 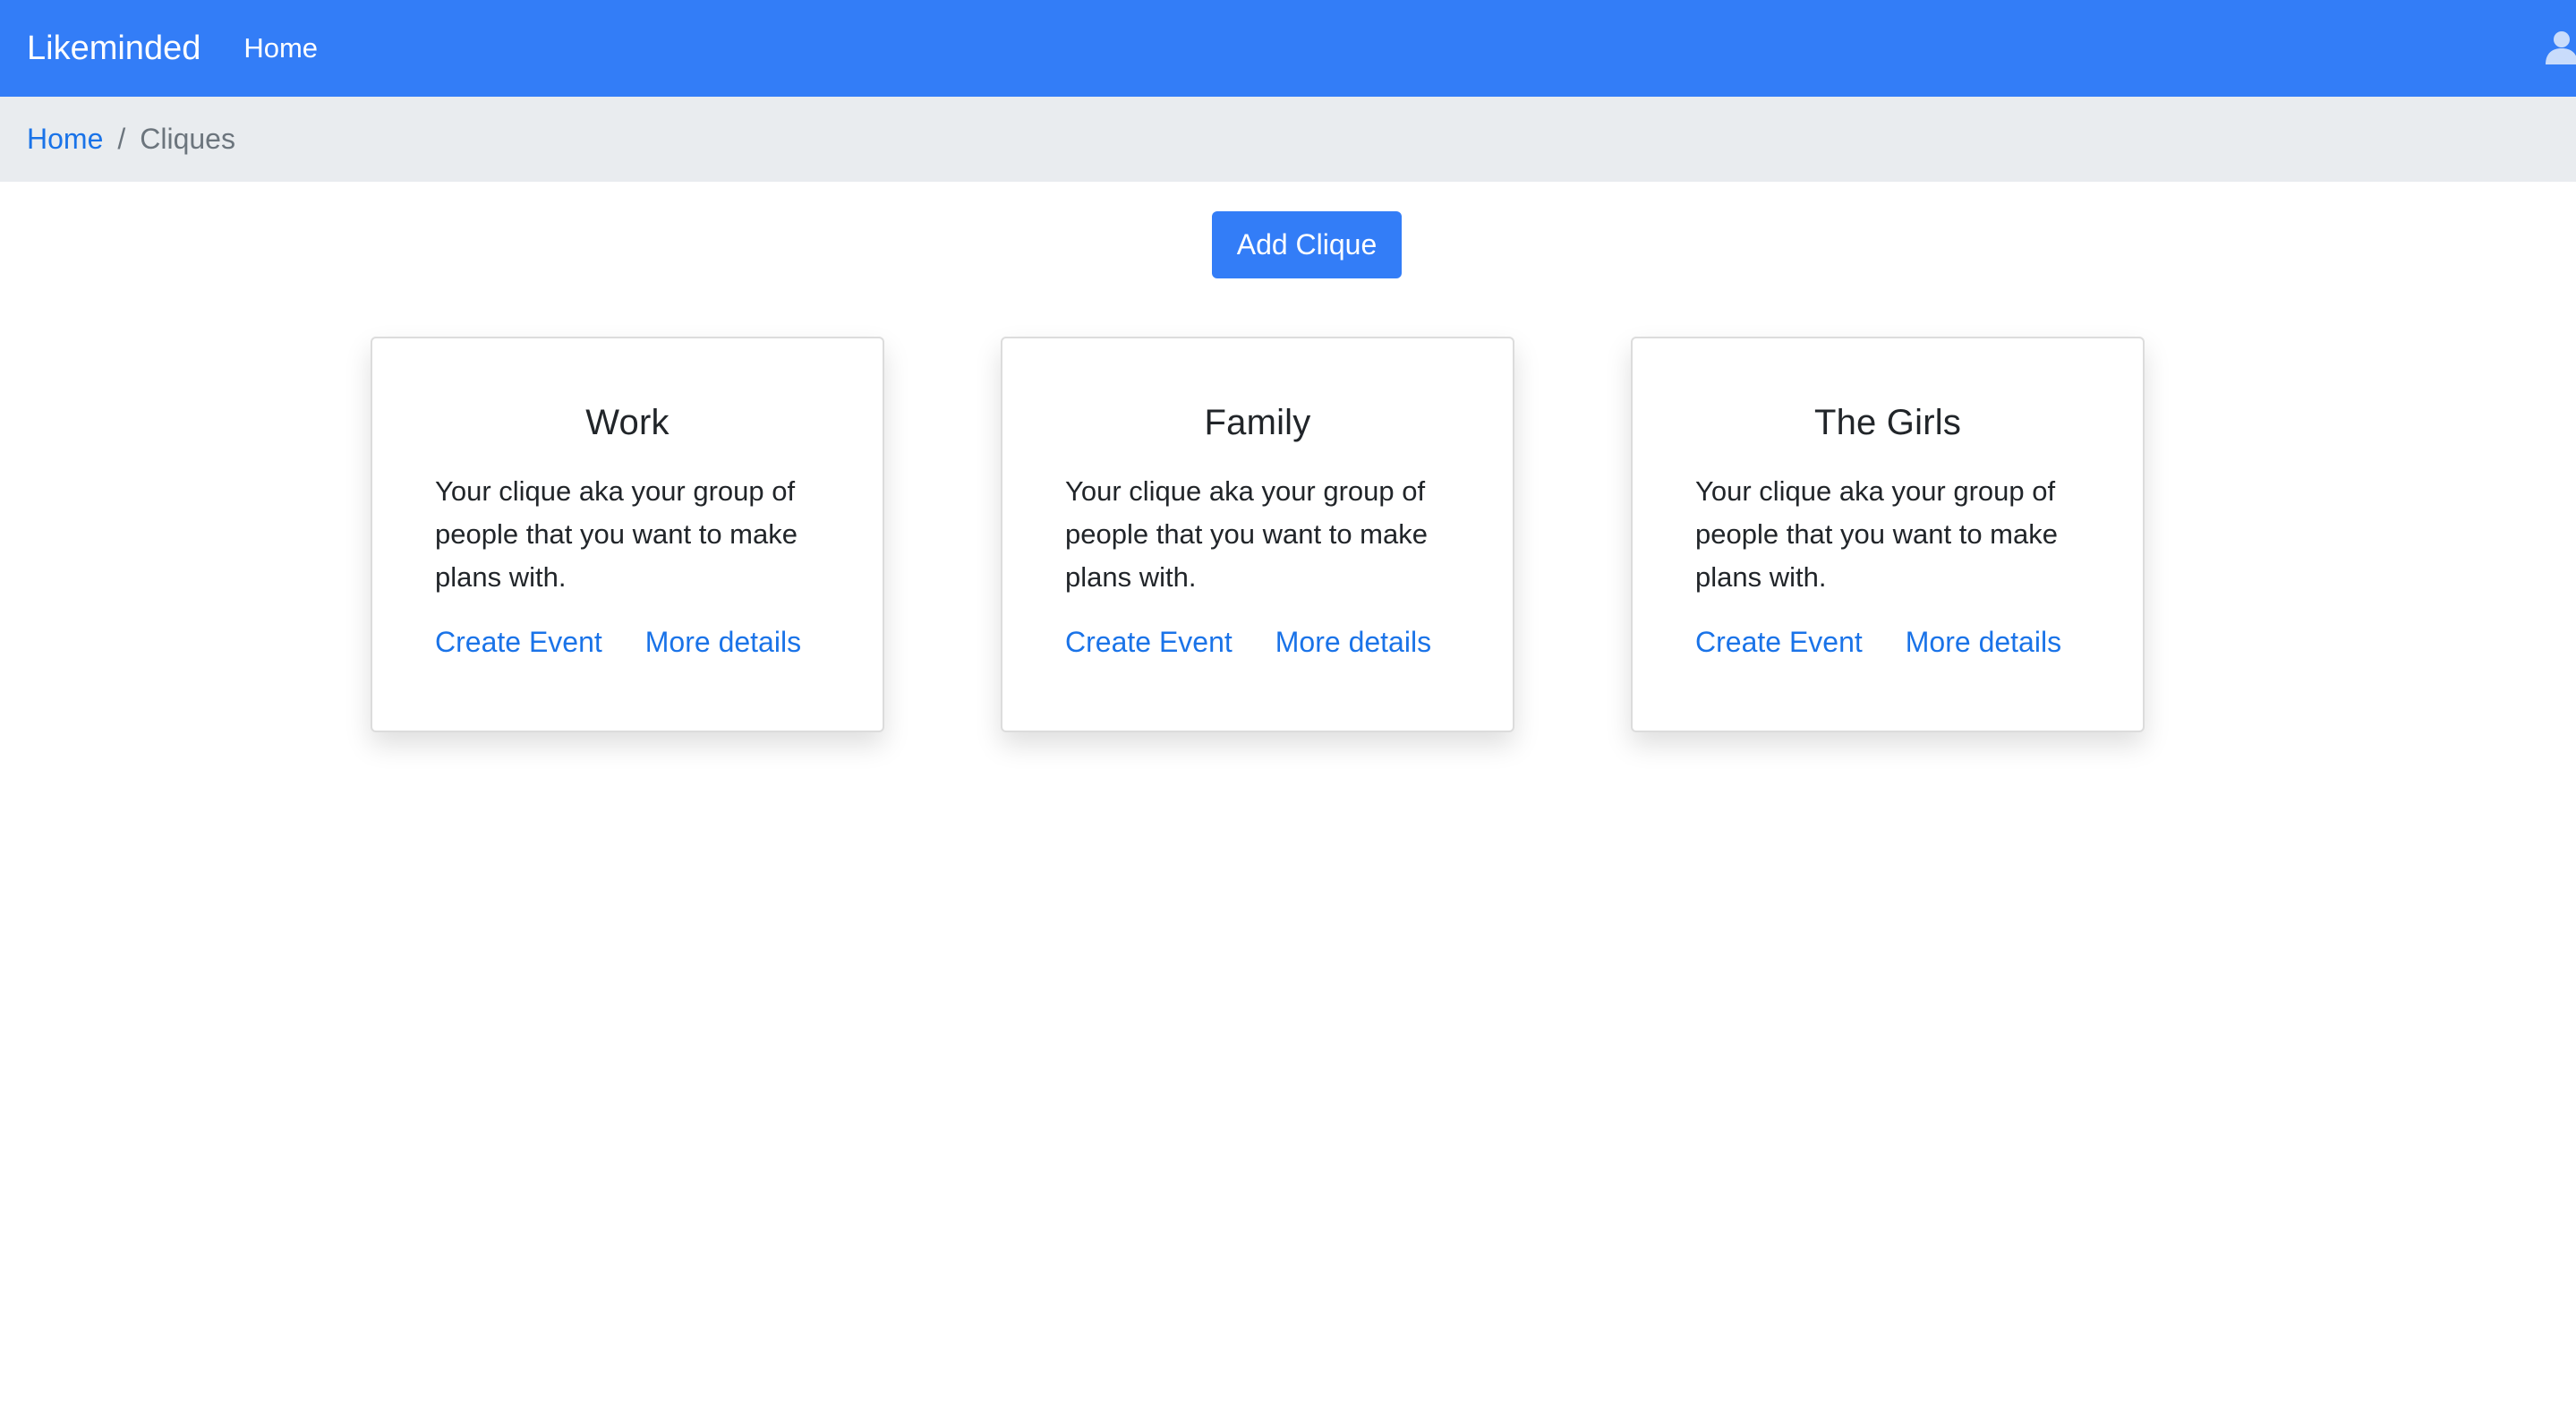 What do you see at coordinates (1887, 422) in the screenshot?
I see `card-title: The Girls` at bounding box center [1887, 422].